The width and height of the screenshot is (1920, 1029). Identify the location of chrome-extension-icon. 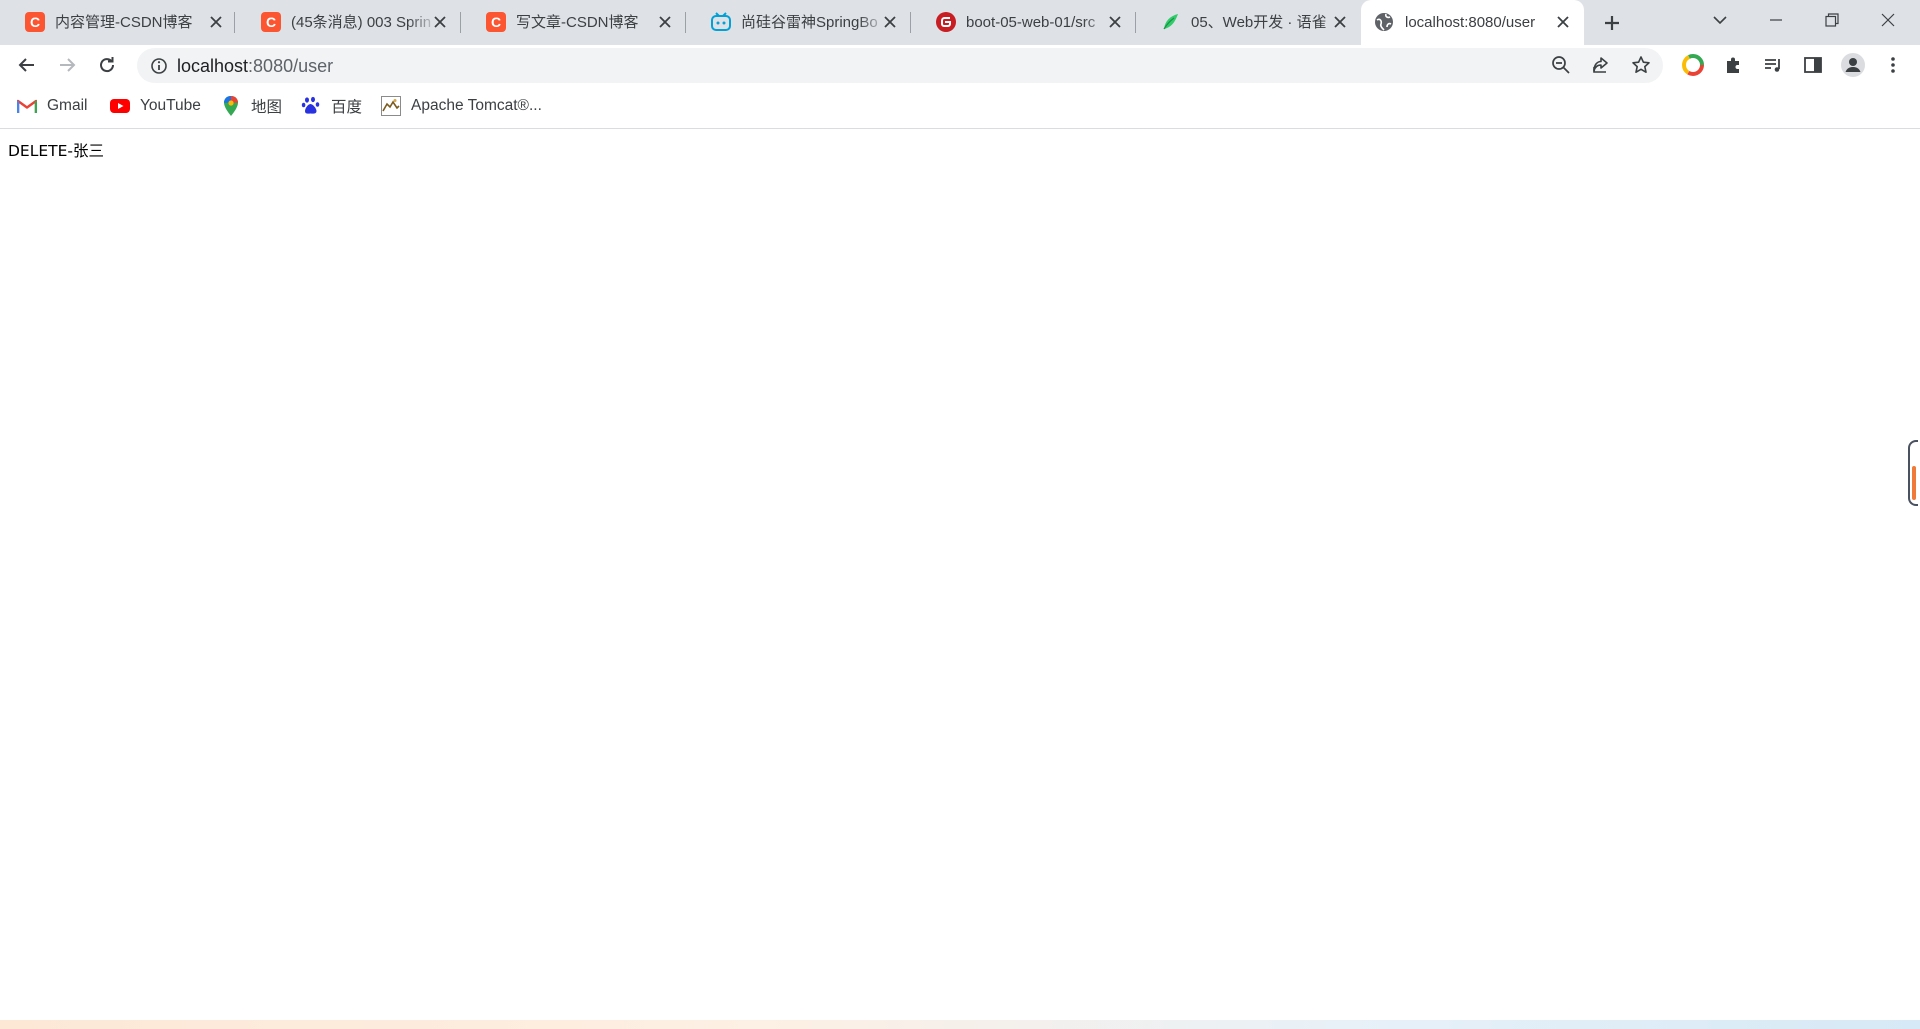
(1693, 65).